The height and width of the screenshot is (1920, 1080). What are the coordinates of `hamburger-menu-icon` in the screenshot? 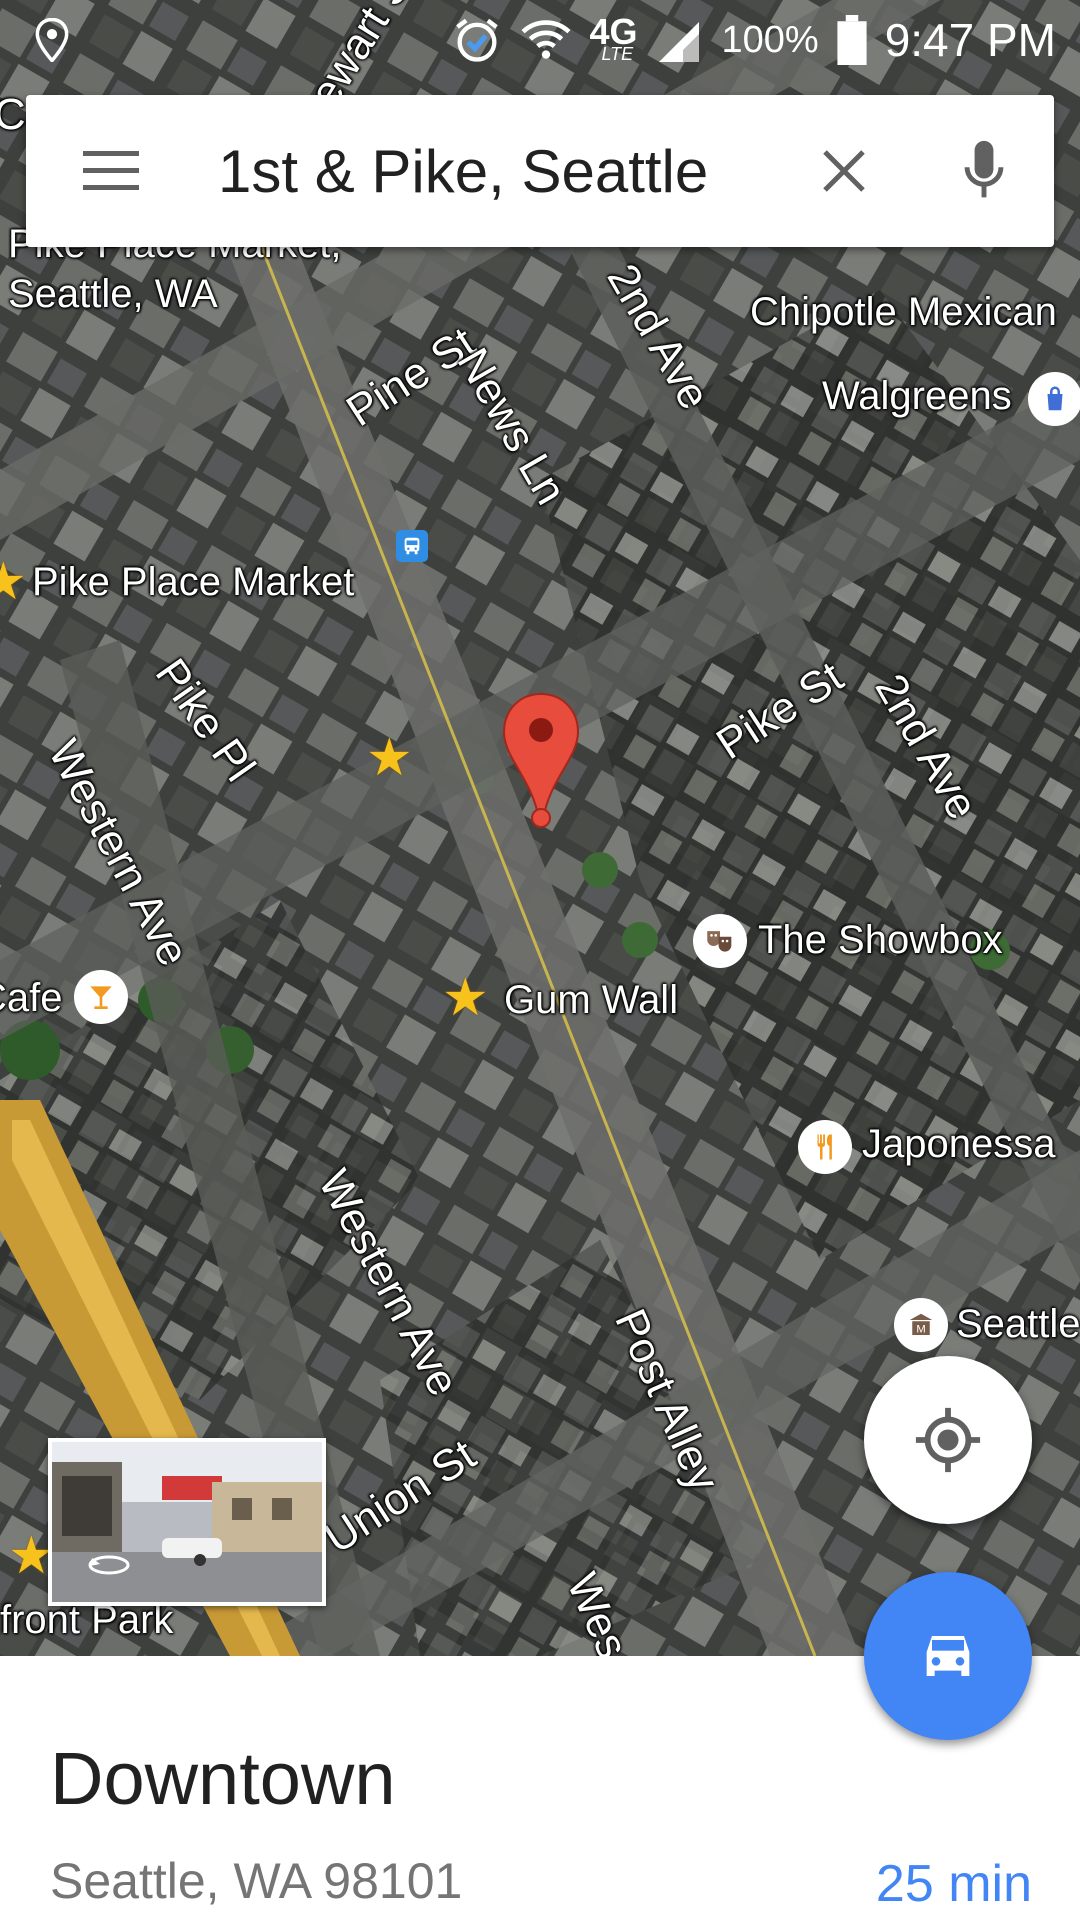 It's located at (111, 170).